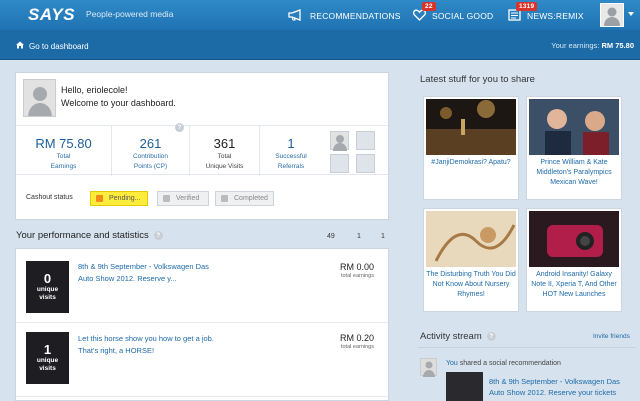  Describe the element at coordinates (82, 235) in the screenshot. I see `performance-title-text: Your performance and statistics` at that location.